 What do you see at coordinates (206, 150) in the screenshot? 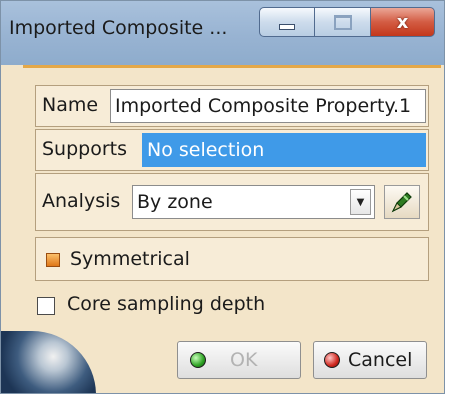
I see `supports-value: No selection` at bounding box center [206, 150].